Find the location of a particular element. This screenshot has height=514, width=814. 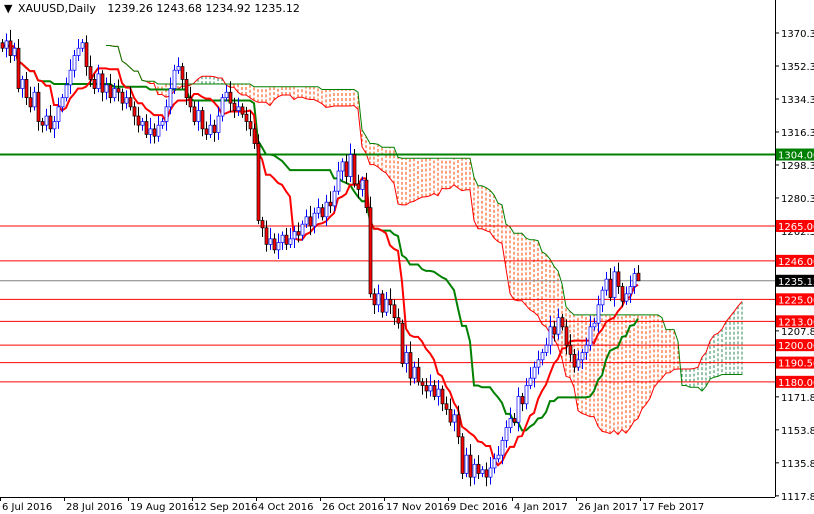

y-tick-label: 1135.80 is located at coordinates (797, 464).